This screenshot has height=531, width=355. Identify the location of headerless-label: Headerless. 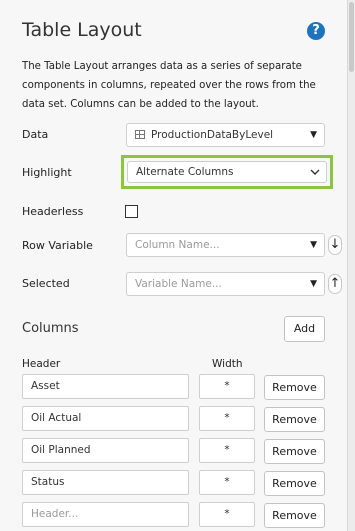
(53, 211).